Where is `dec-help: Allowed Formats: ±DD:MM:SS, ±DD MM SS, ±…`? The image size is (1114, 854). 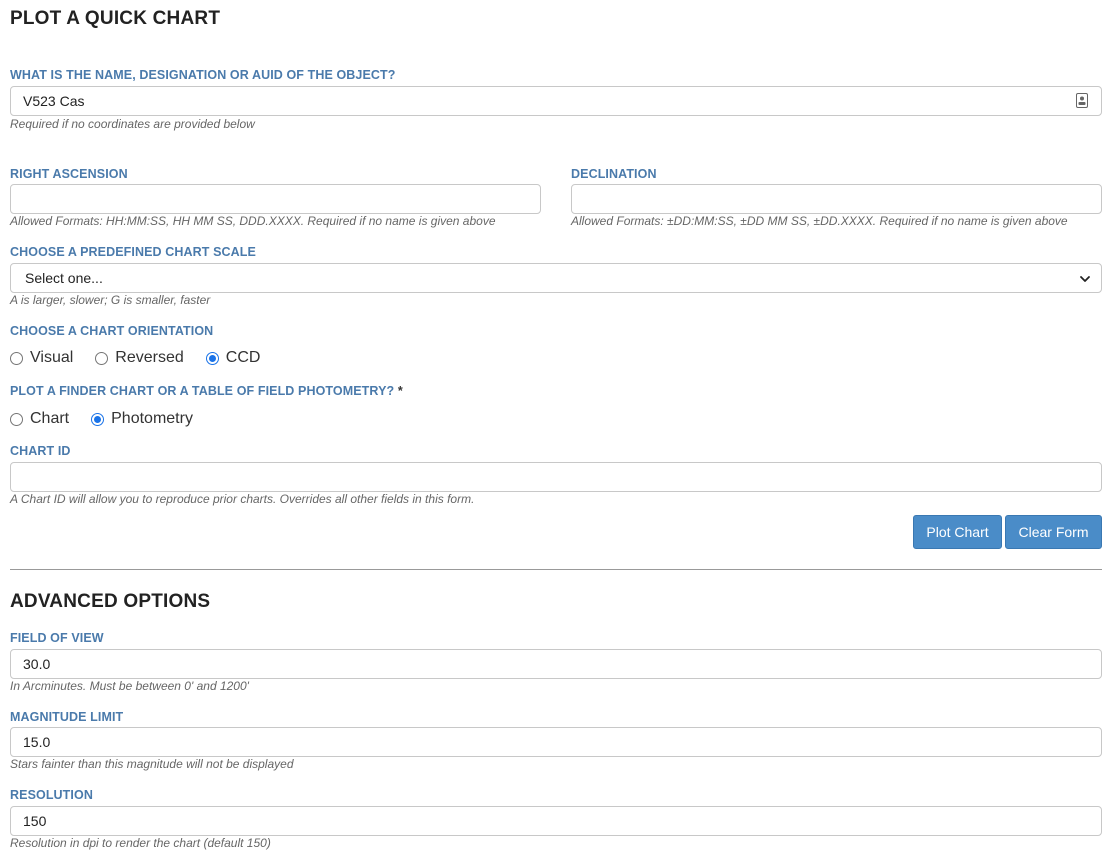
dec-help: Allowed Formats: ±DD:MM:SS, ±DD MM SS, ±… is located at coordinates (819, 221).